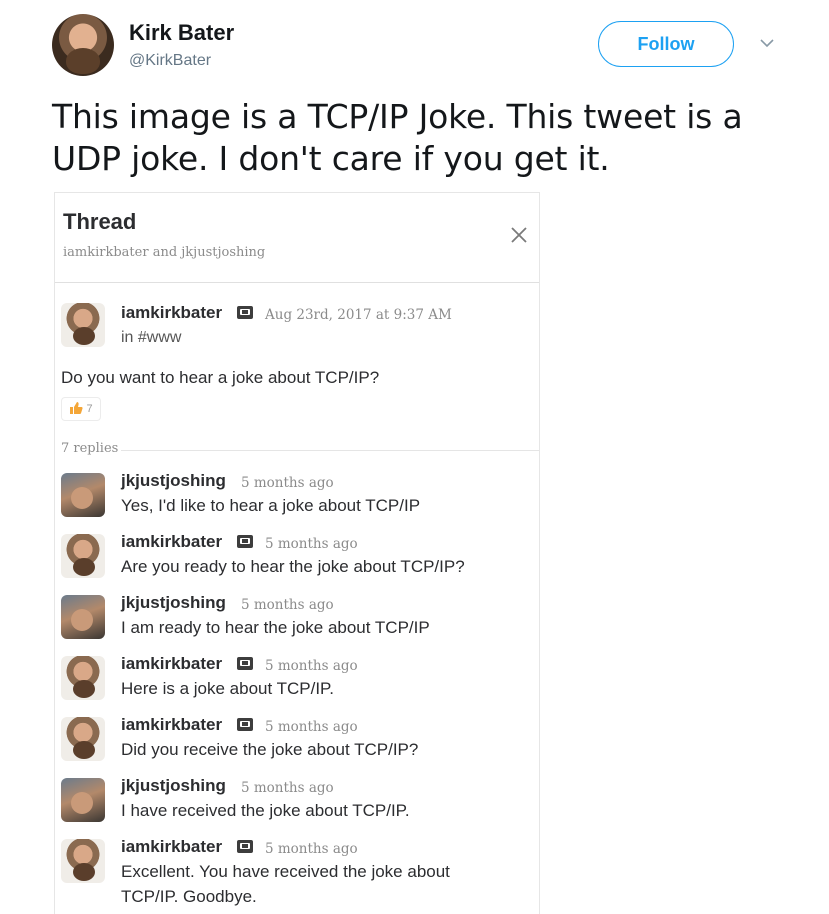 The image size is (829, 914). I want to click on reaction-count: 7, so click(89, 409).